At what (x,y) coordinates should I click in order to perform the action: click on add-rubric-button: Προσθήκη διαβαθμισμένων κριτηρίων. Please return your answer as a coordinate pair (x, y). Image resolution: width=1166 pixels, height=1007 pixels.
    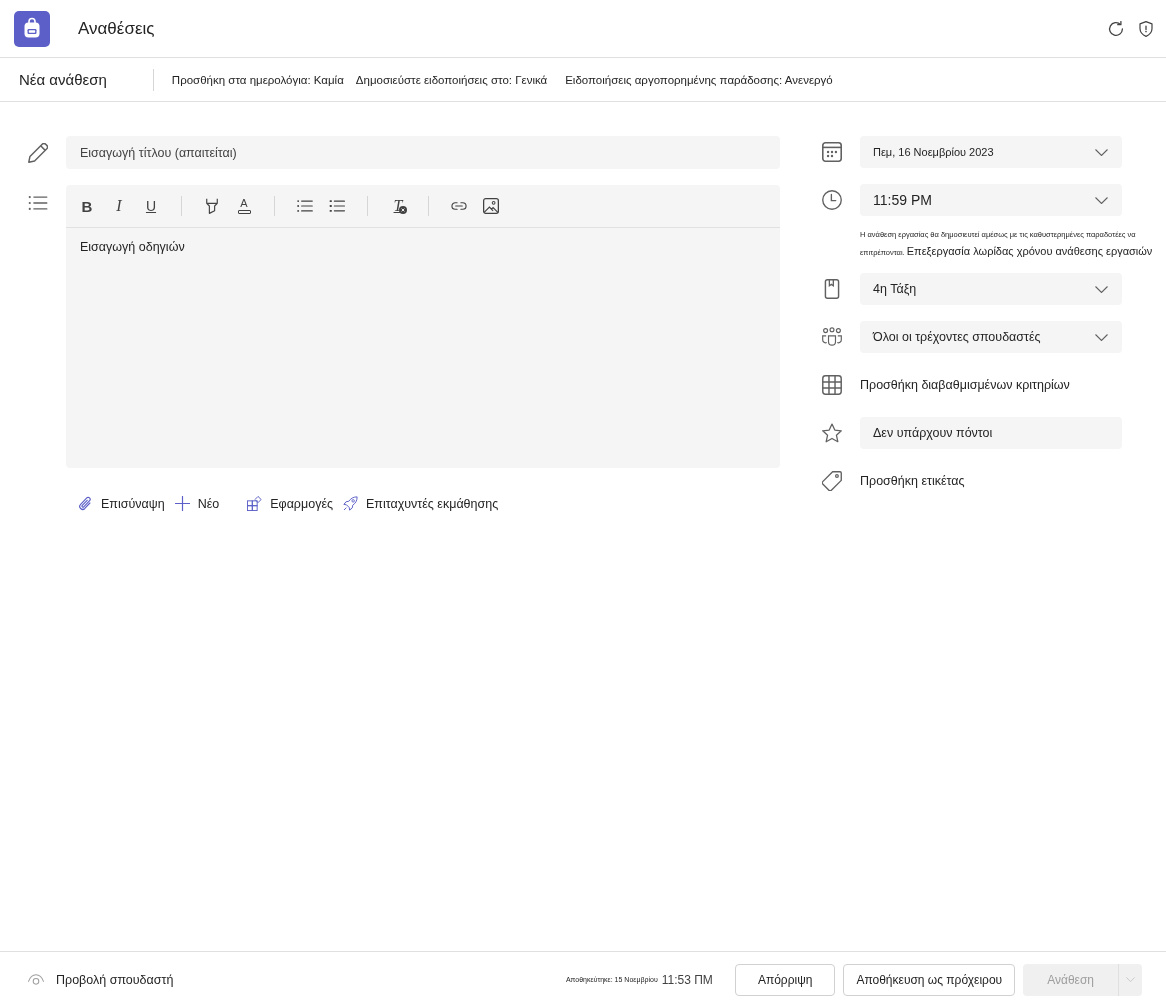
    Looking at the image, I should click on (965, 385).